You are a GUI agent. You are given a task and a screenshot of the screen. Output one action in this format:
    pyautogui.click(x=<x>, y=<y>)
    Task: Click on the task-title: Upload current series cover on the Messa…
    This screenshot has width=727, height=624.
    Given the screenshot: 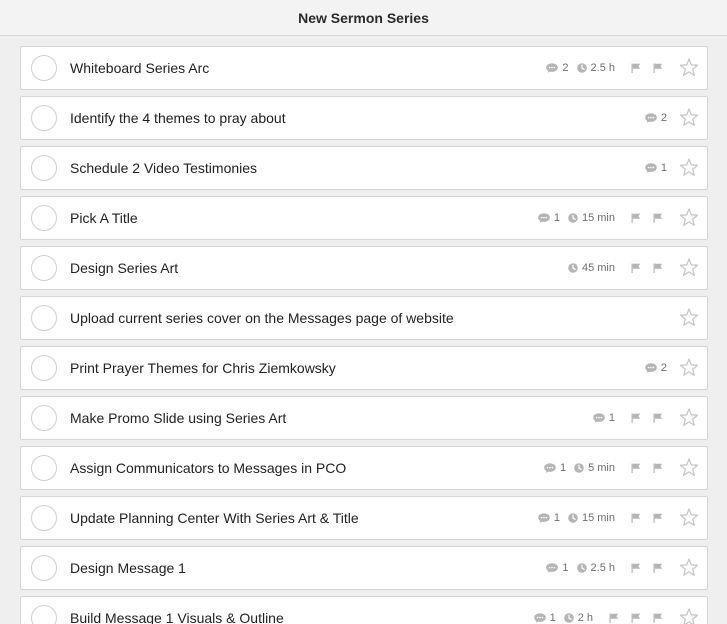 What is the action you would take?
    pyautogui.click(x=368, y=318)
    